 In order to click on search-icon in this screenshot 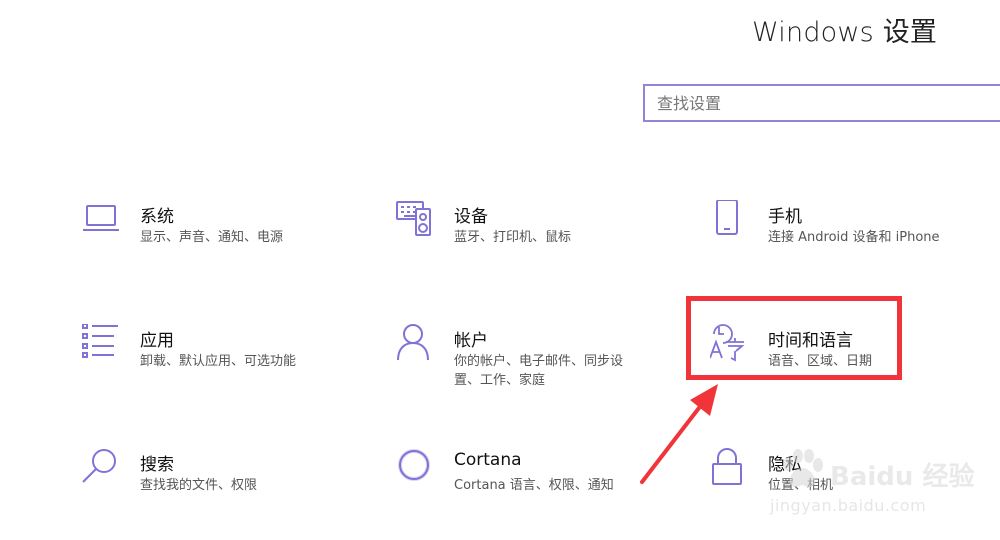, I will do `click(102, 470)`.